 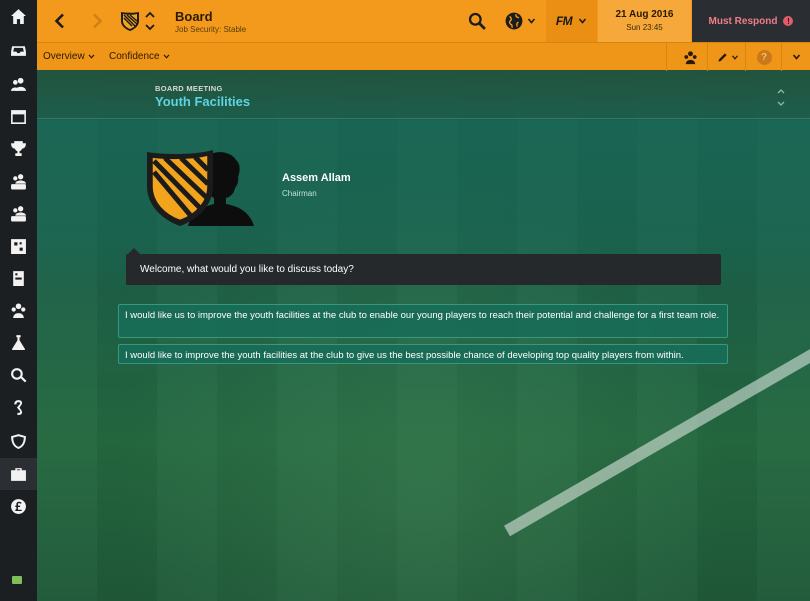 I want to click on sidebar-item-u23, so click(x=18, y=181).